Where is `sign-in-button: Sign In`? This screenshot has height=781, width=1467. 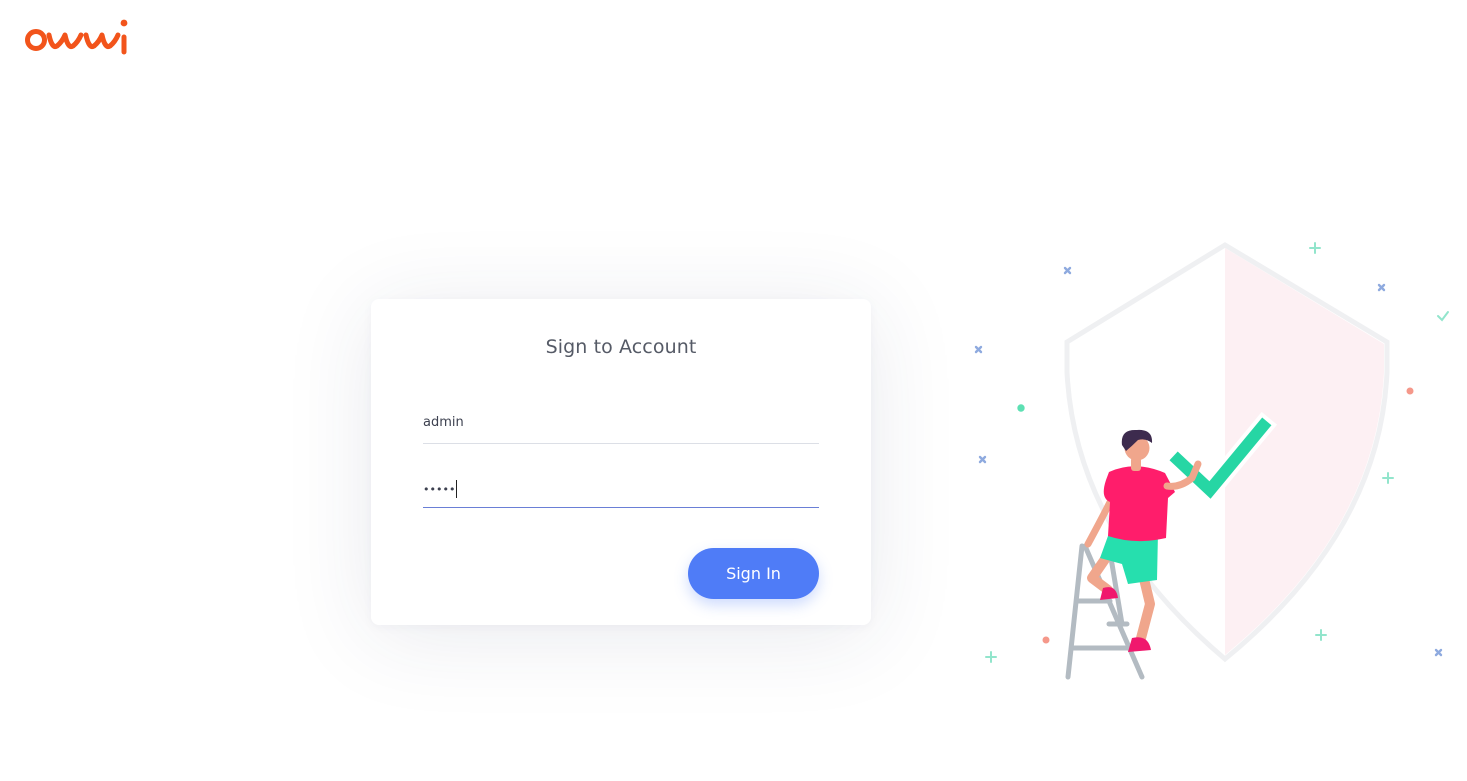 sign-in-button: Sign In is located at coordinates (753, 573).